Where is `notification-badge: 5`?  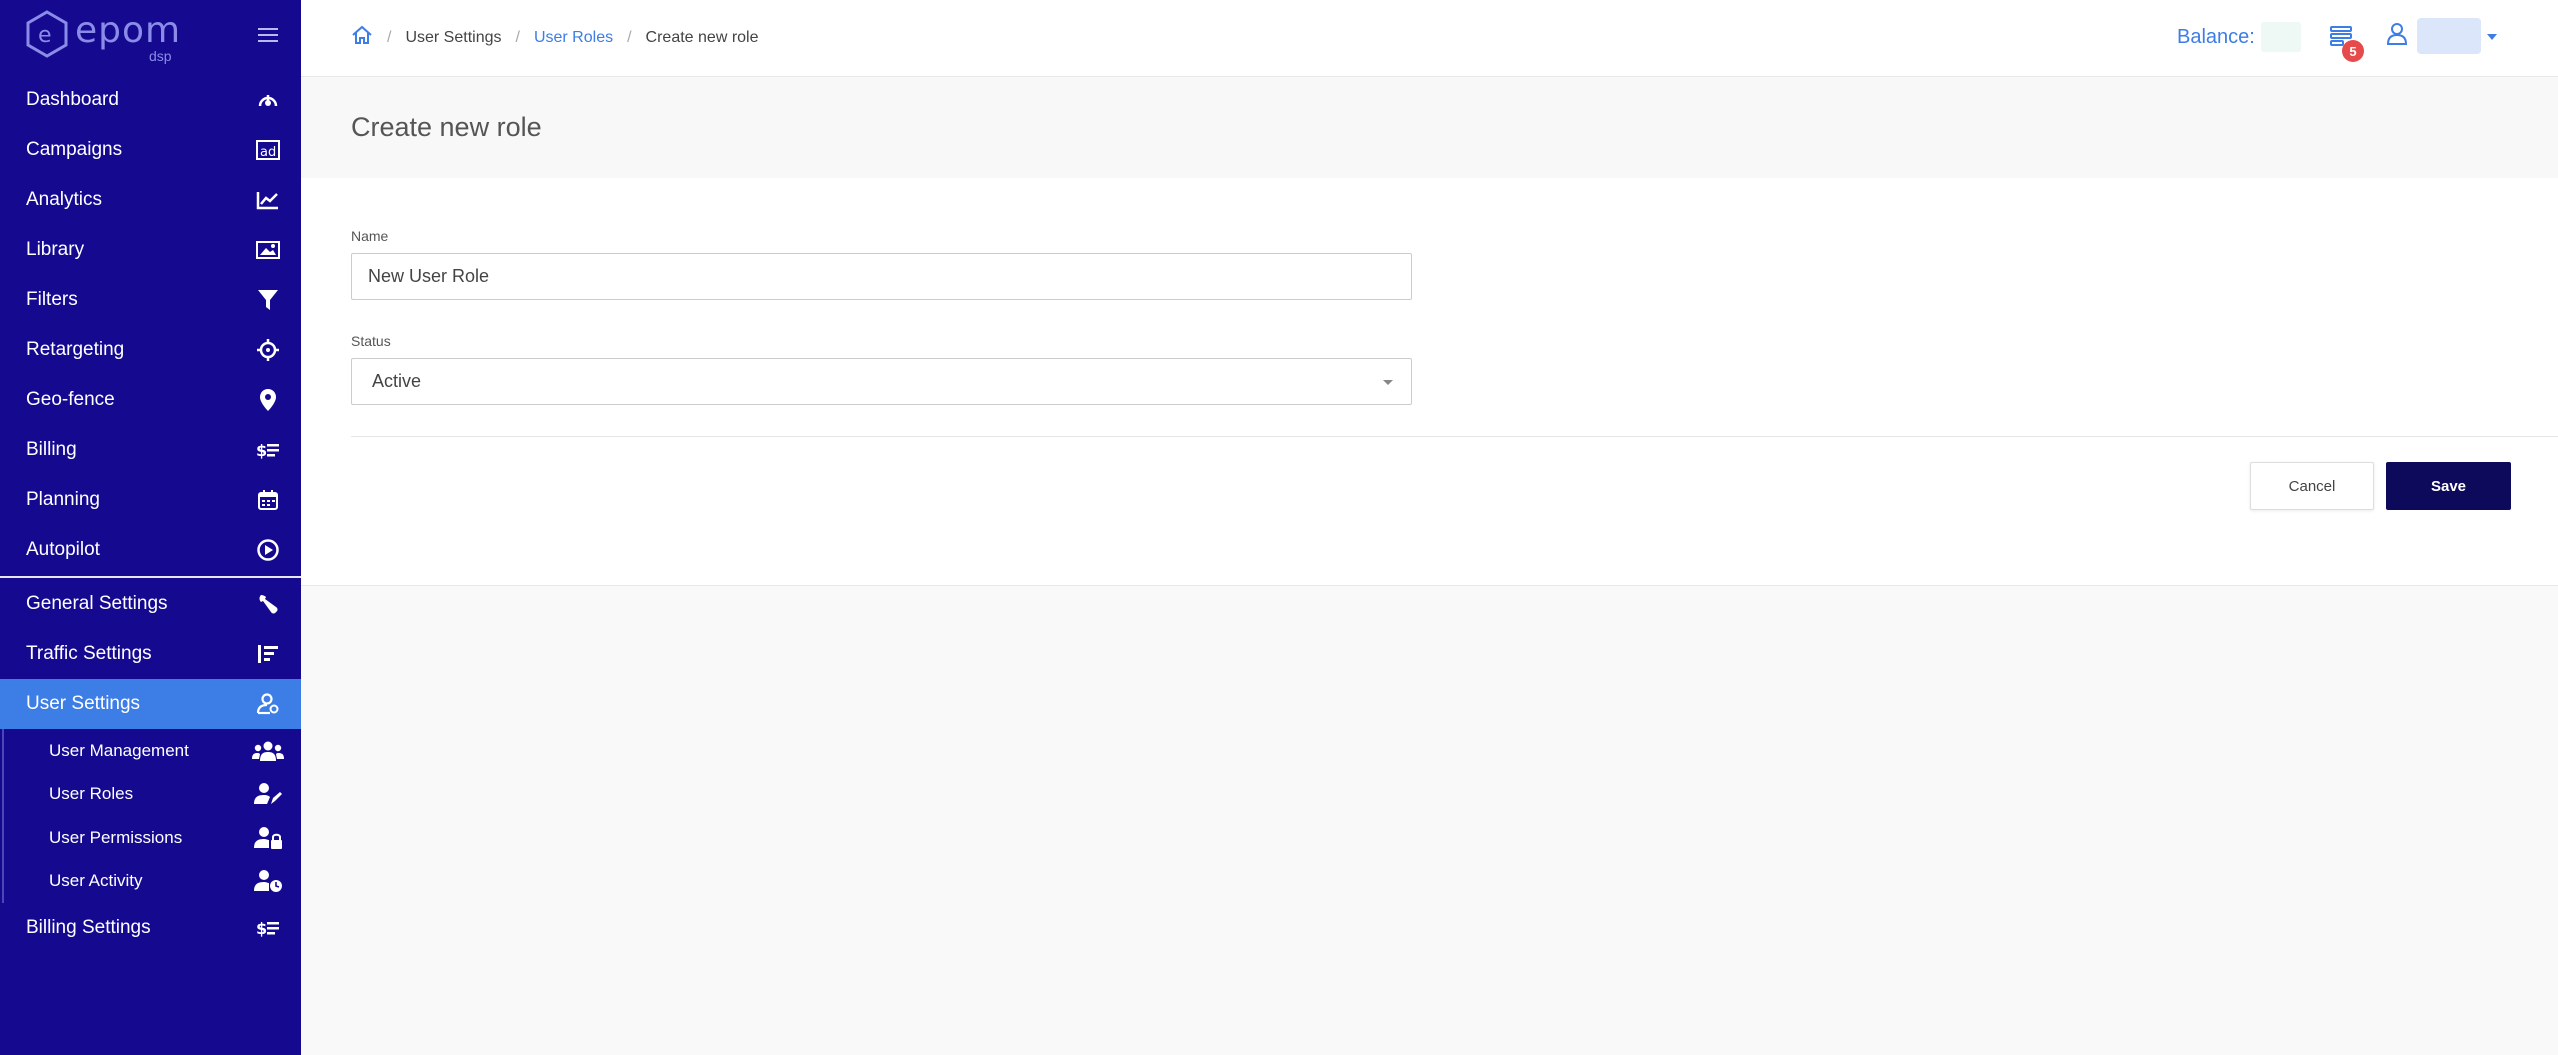 notification-badge: 5 is located at coordinates (2353, 51).